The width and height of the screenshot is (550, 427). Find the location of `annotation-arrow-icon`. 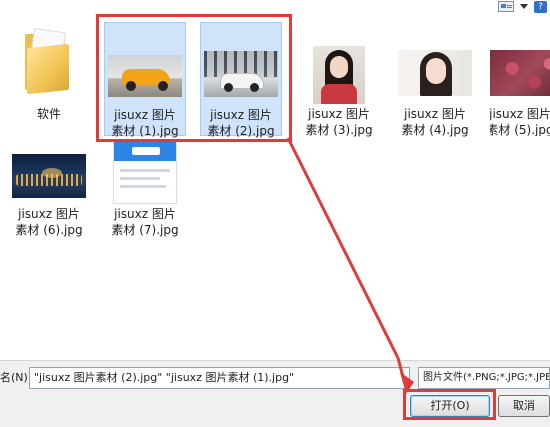

annotation-arrow-icon is located at coordinates (350, 265).